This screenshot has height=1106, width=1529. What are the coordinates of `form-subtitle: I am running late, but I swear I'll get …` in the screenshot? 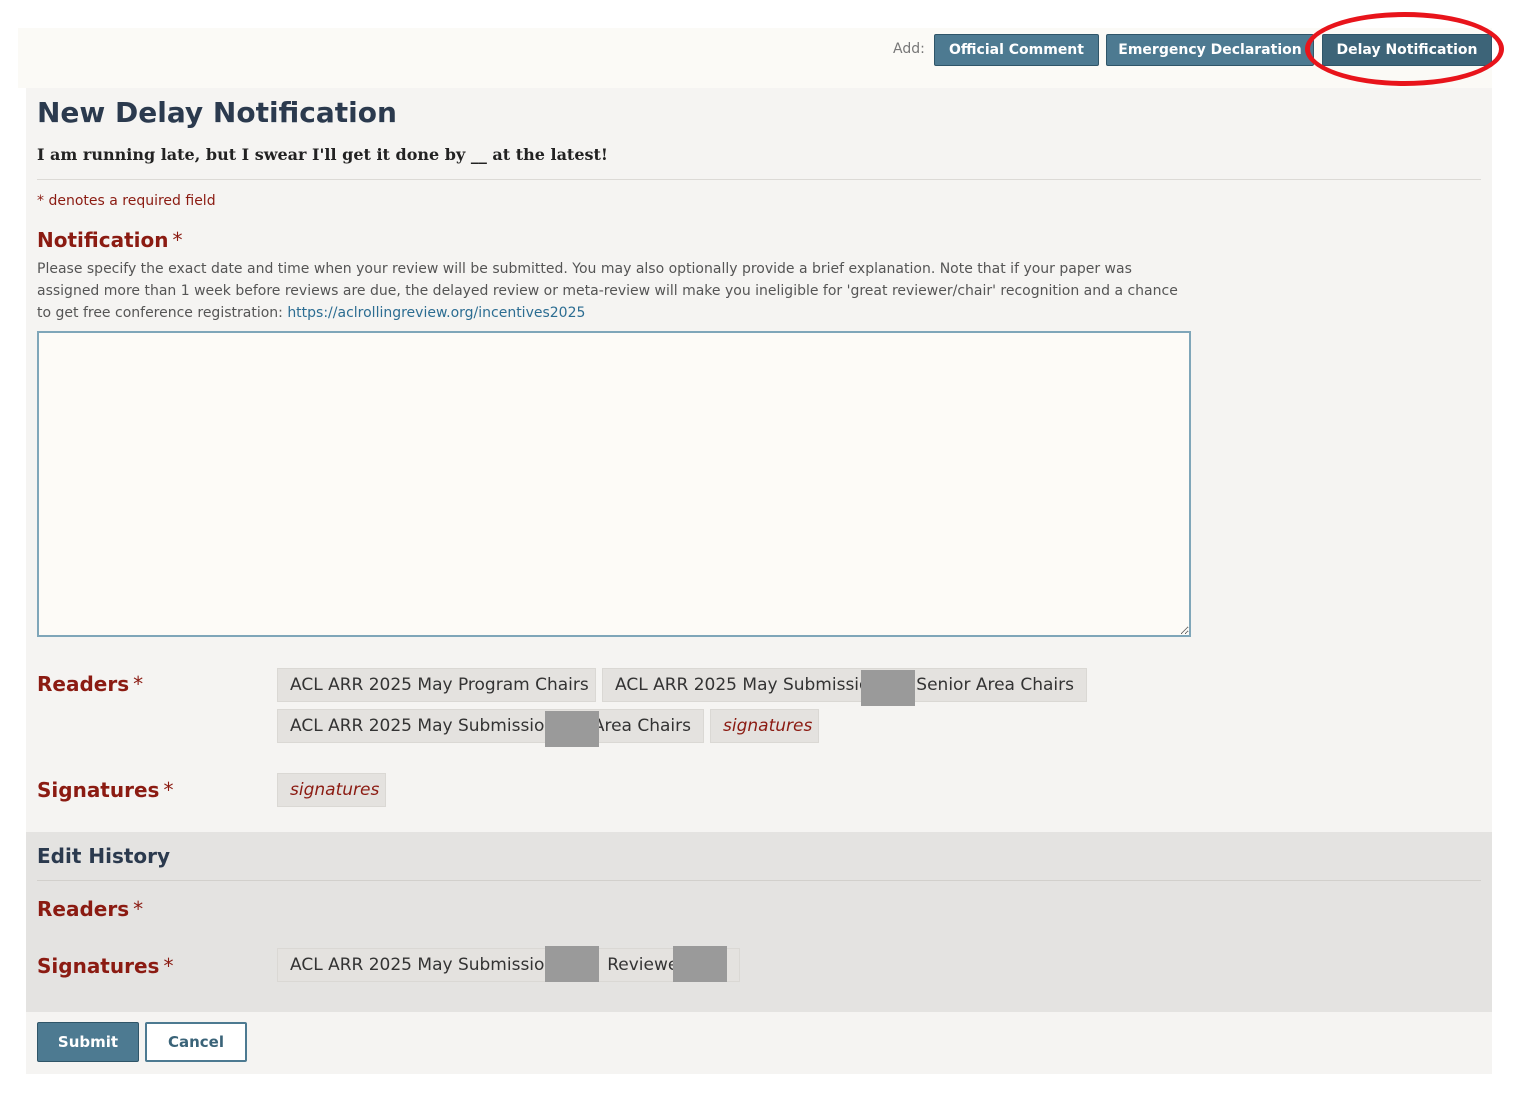 It's located at (322, 154).